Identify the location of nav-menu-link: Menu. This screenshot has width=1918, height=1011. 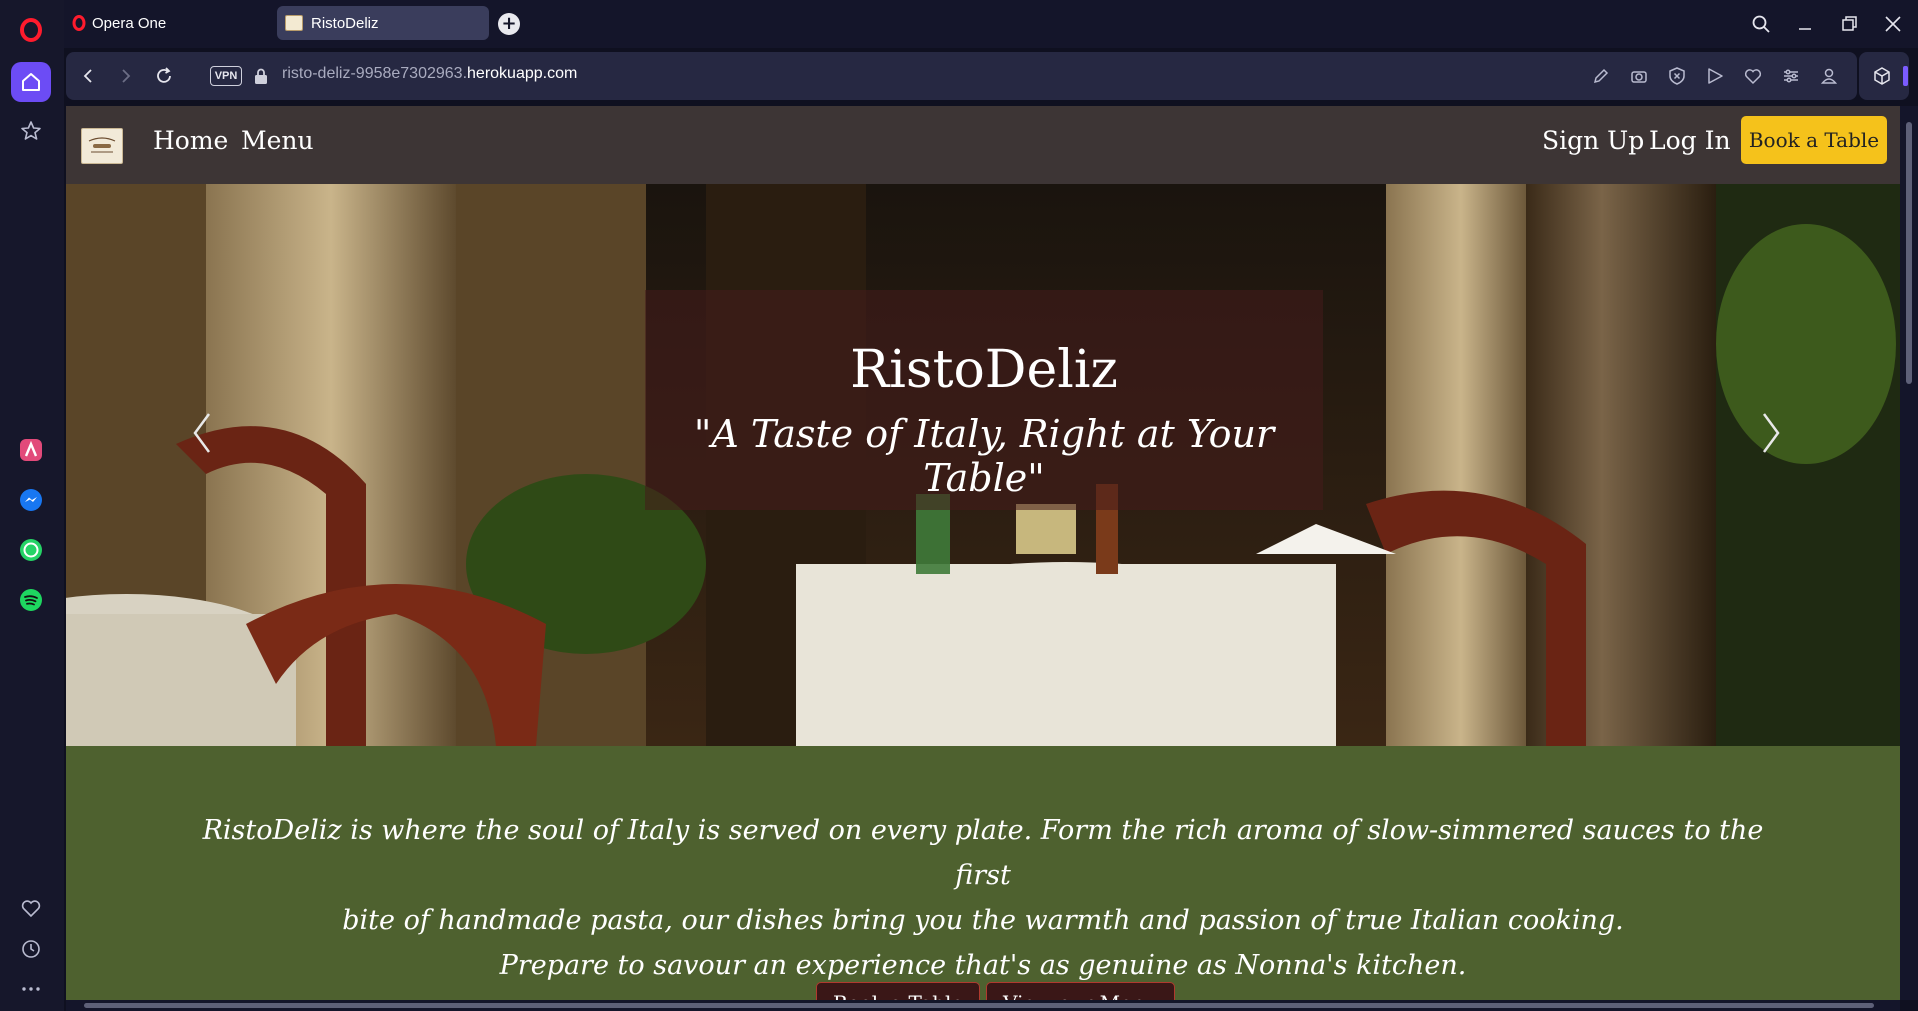
(277, 140).